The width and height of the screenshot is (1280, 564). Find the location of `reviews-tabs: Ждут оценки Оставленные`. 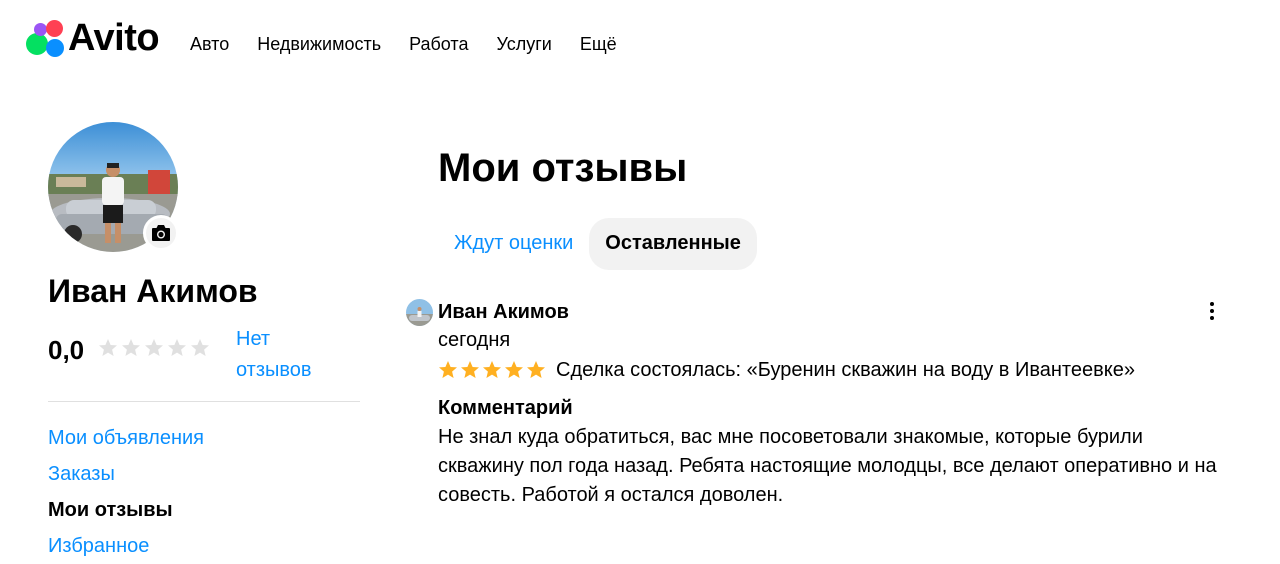

reviews-tabs: Ждут оценки Оставленные is located at coordinates (597, 244).